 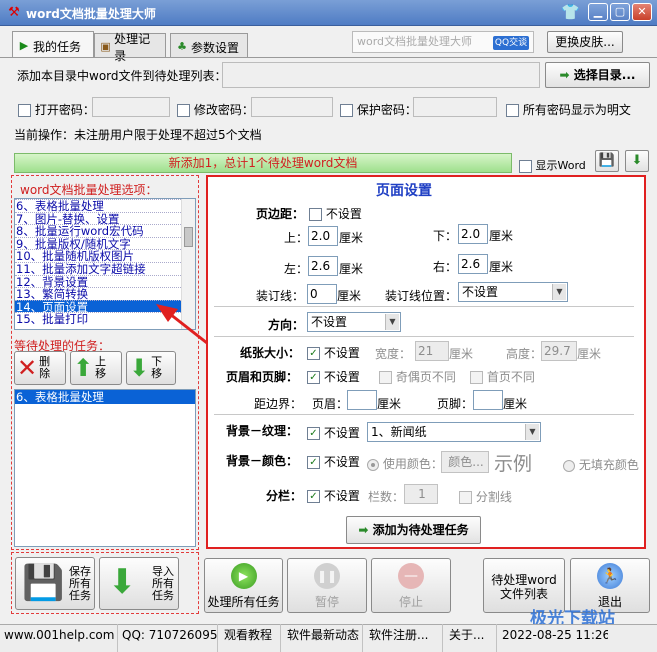 I want to click on header-distance-input, so click(x=362, y=400).